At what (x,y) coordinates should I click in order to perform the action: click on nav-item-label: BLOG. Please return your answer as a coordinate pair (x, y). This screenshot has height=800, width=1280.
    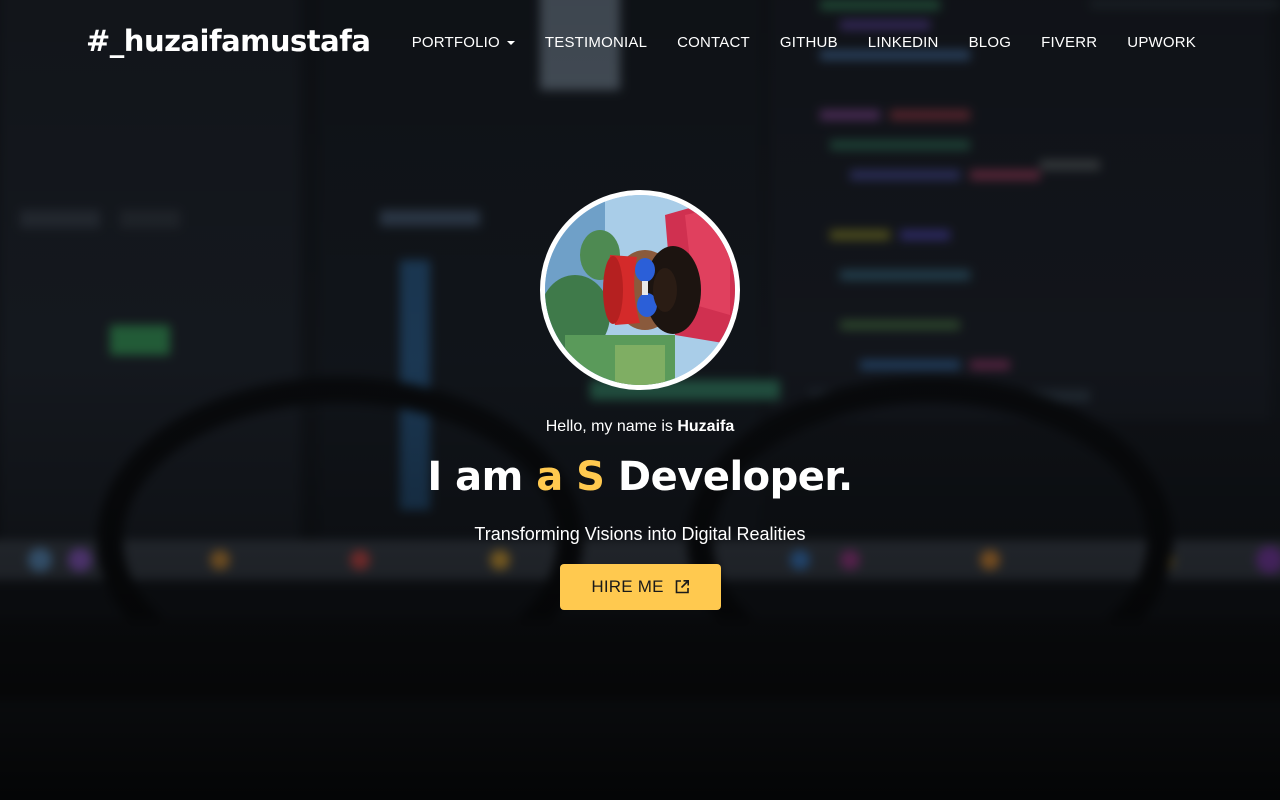
    Looking at the image, I should click on (990, 42).